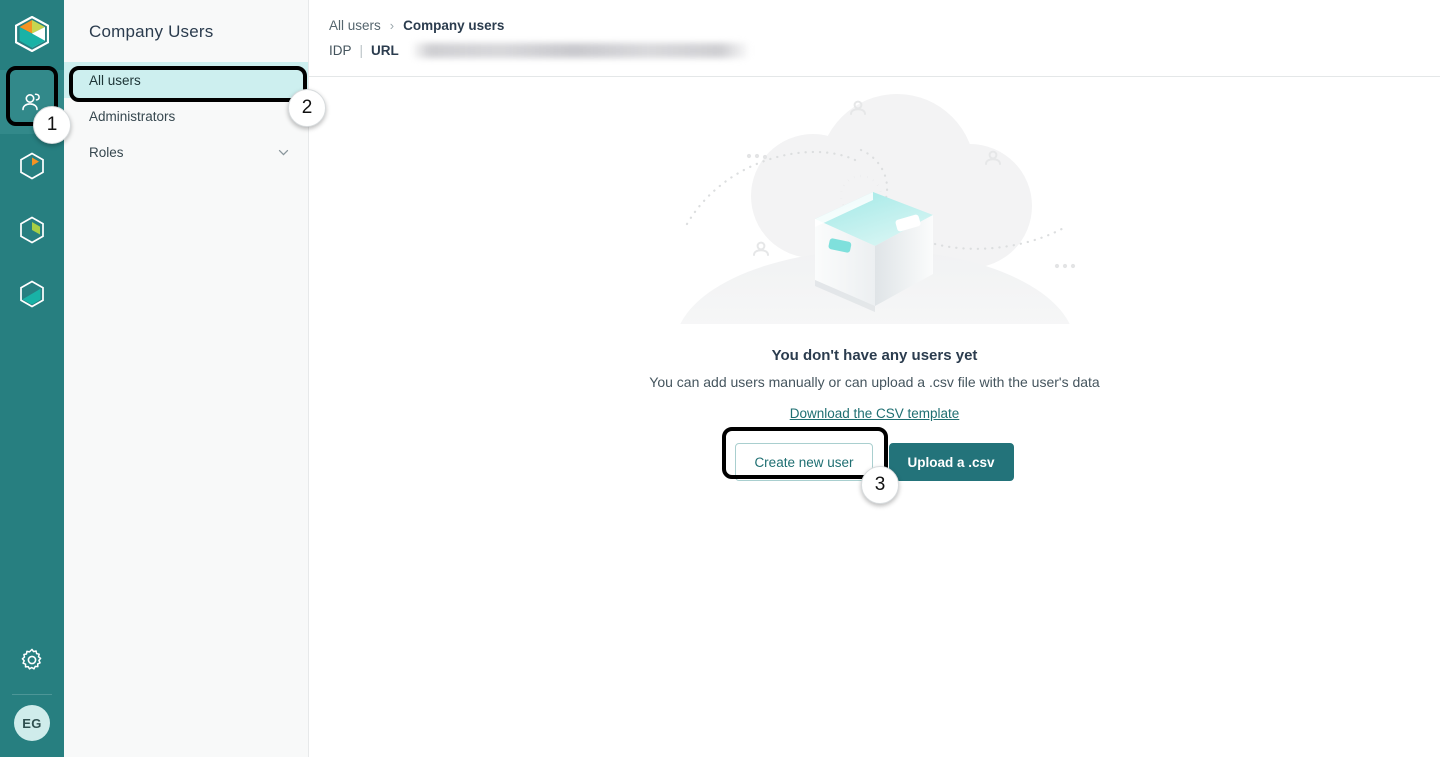  Describe the element at coordinates (454, 25) in the screenshot. I see `breadcrumb-current: Company users` at that location.